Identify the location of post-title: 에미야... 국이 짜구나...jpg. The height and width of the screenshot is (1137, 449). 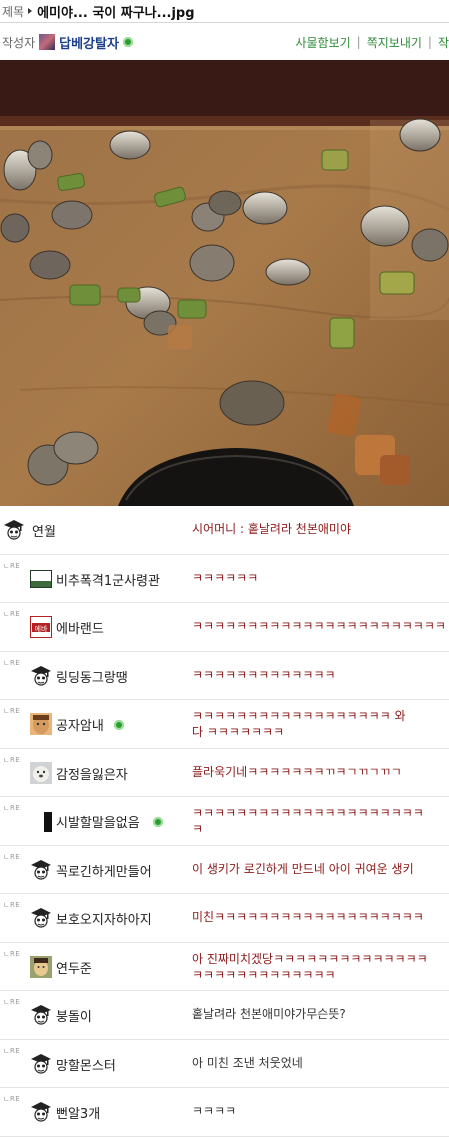
(116, 13).